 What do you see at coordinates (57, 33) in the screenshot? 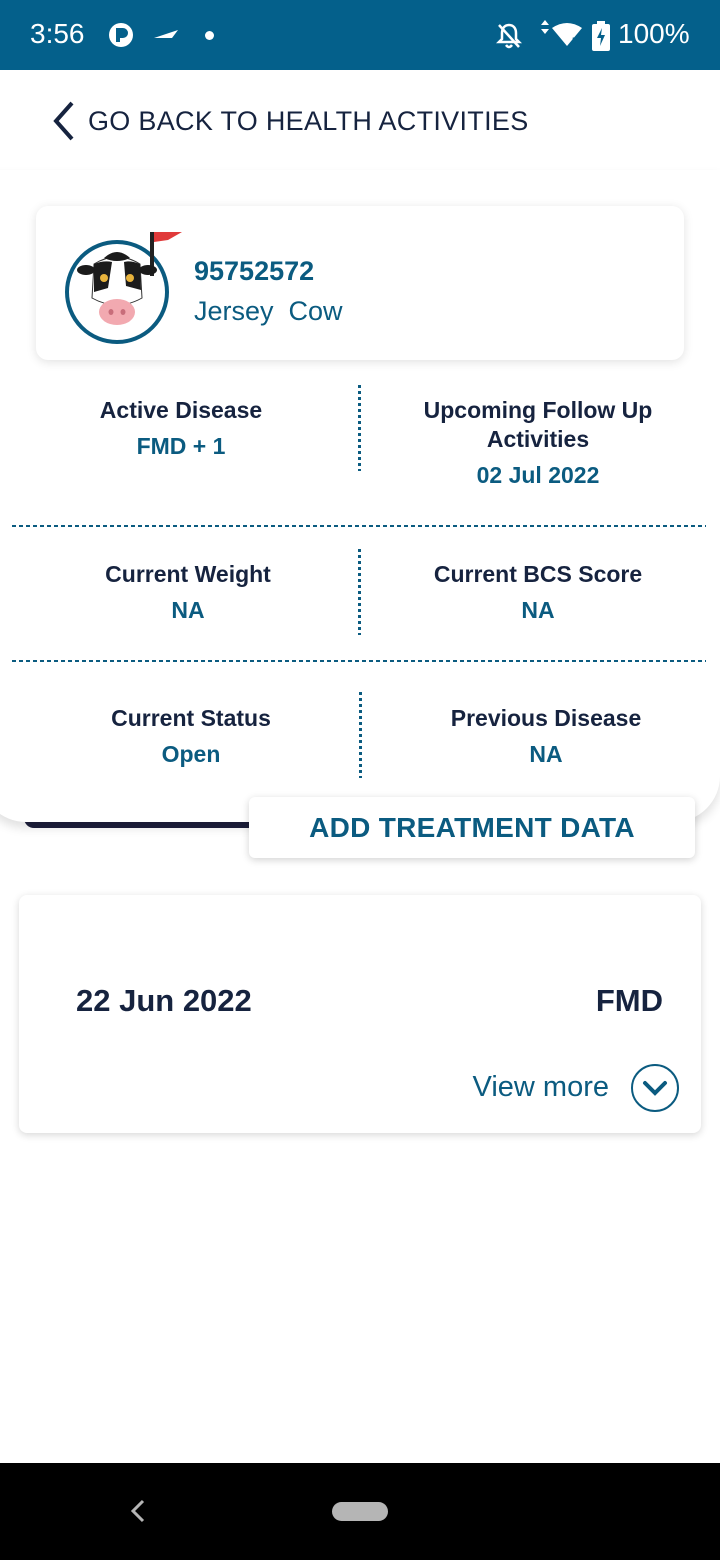
I see `status-time: 3:56` at bounding box center [57, 33].